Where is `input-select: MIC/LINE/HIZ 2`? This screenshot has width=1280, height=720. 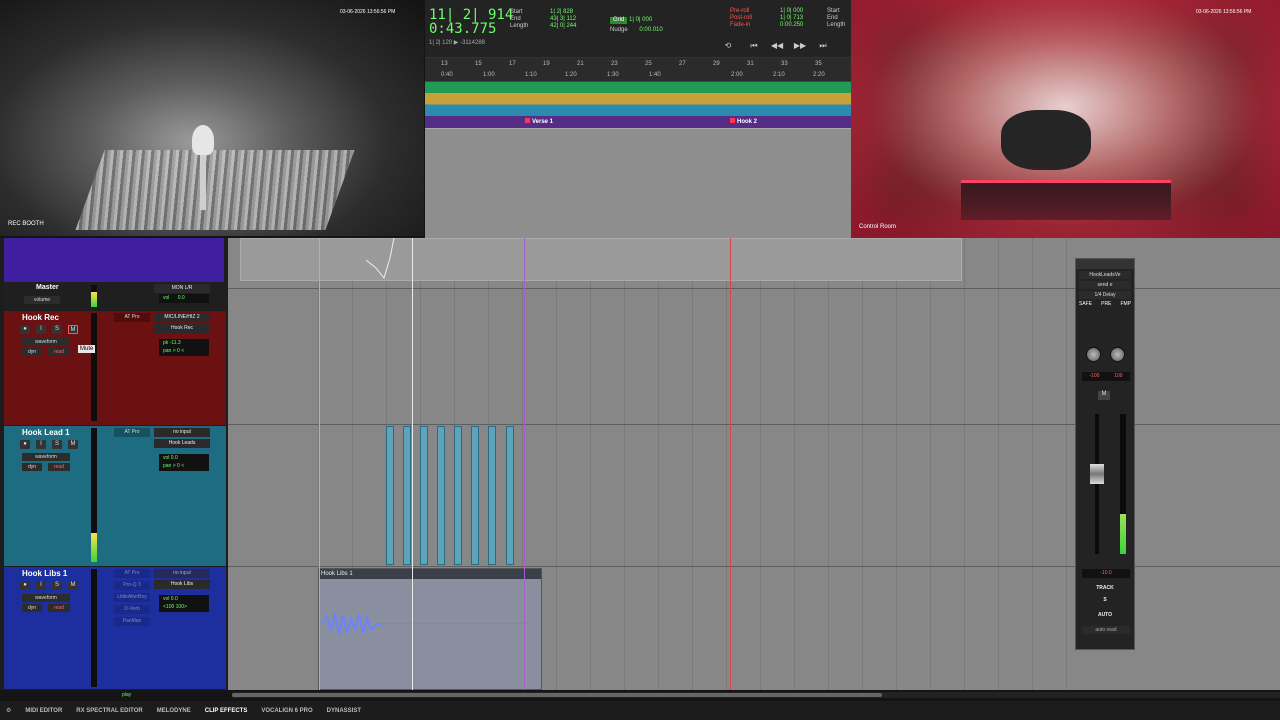
input-select: MIC/LINE/HIZ 2 is located at coordinates (182, 317).